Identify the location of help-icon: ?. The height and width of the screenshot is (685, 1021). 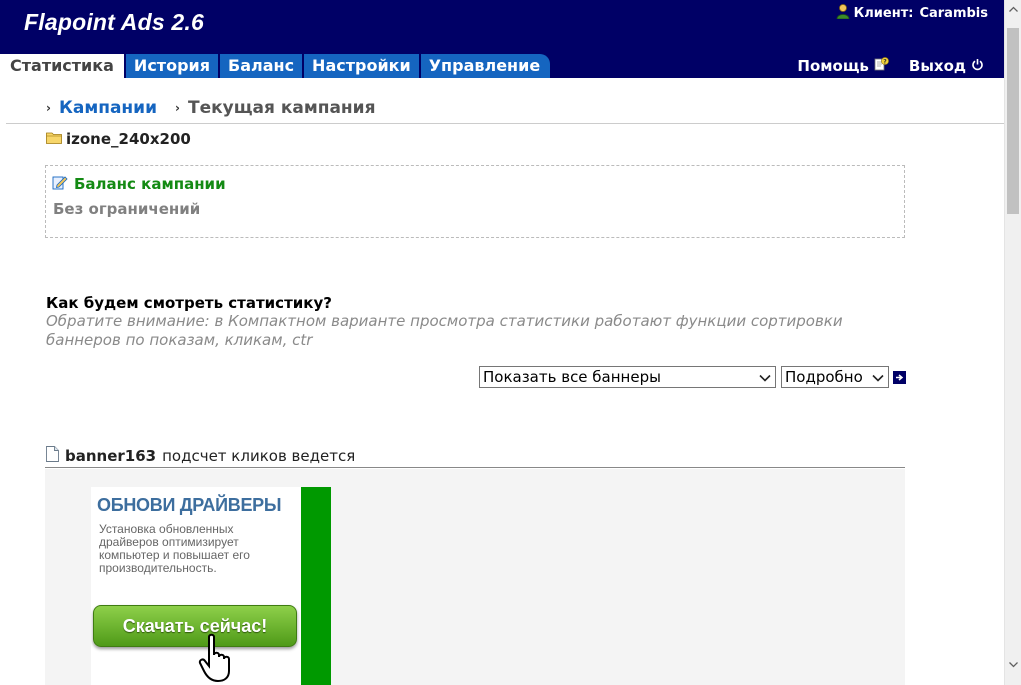
(881, 65).